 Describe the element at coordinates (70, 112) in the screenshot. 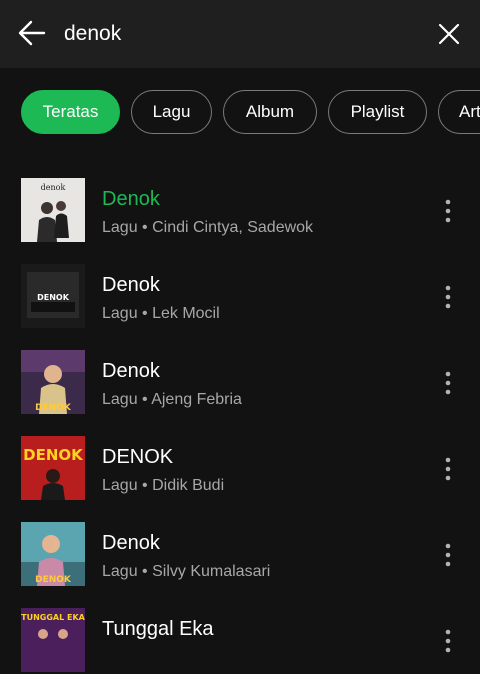

I see `filter-chip-teratas: Teratas` at that location.